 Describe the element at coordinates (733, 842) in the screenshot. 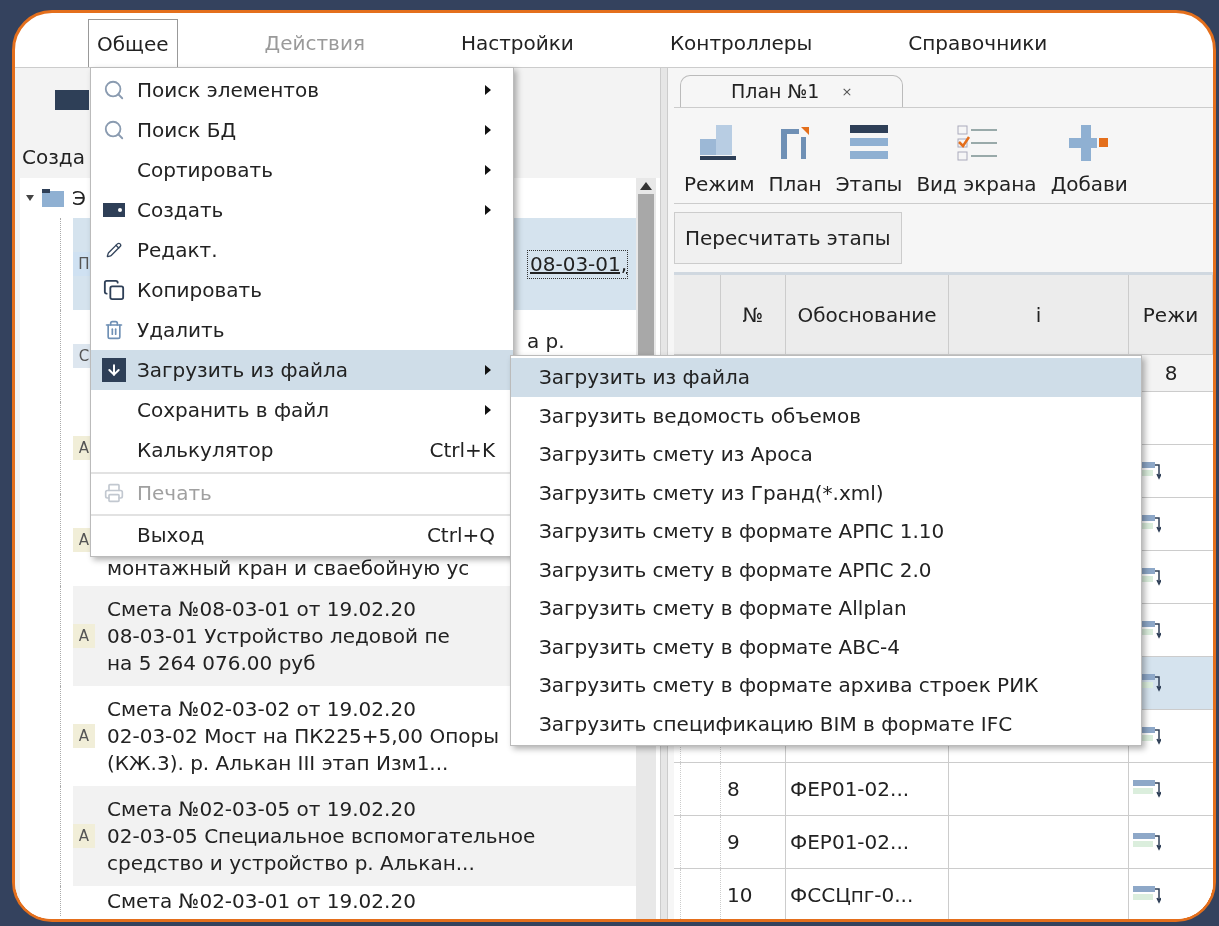

I see `row-number: 9` at that location.